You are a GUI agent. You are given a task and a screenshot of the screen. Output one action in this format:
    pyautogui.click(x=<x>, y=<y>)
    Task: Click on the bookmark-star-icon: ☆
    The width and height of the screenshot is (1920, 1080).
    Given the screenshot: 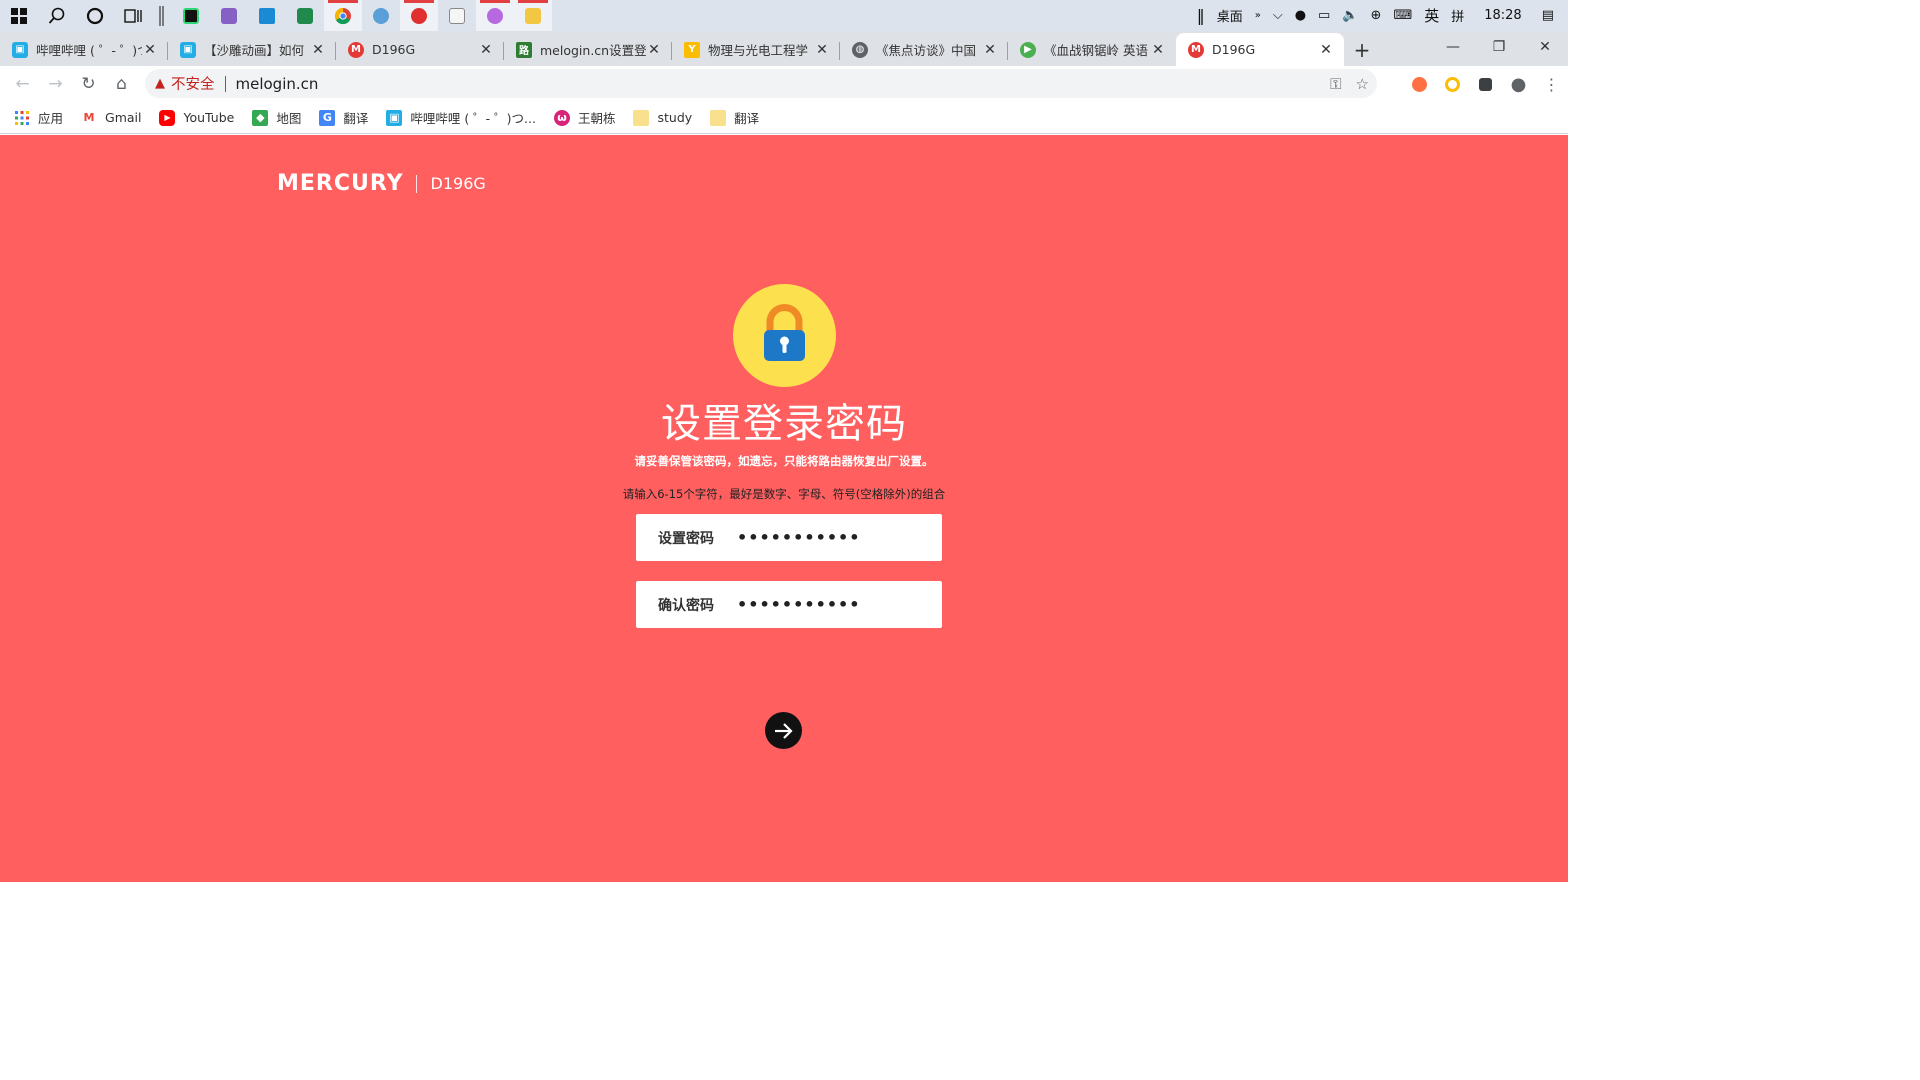 What is the action you would take?
    pyautogui.click(x=1362, y=84)
    